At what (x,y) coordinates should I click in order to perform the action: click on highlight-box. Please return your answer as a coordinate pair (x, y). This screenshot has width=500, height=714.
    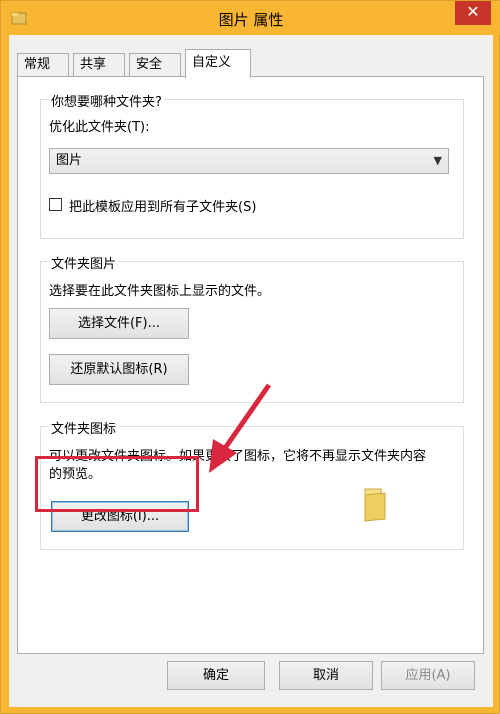
    Looking at the image, I should click on (117, 484).